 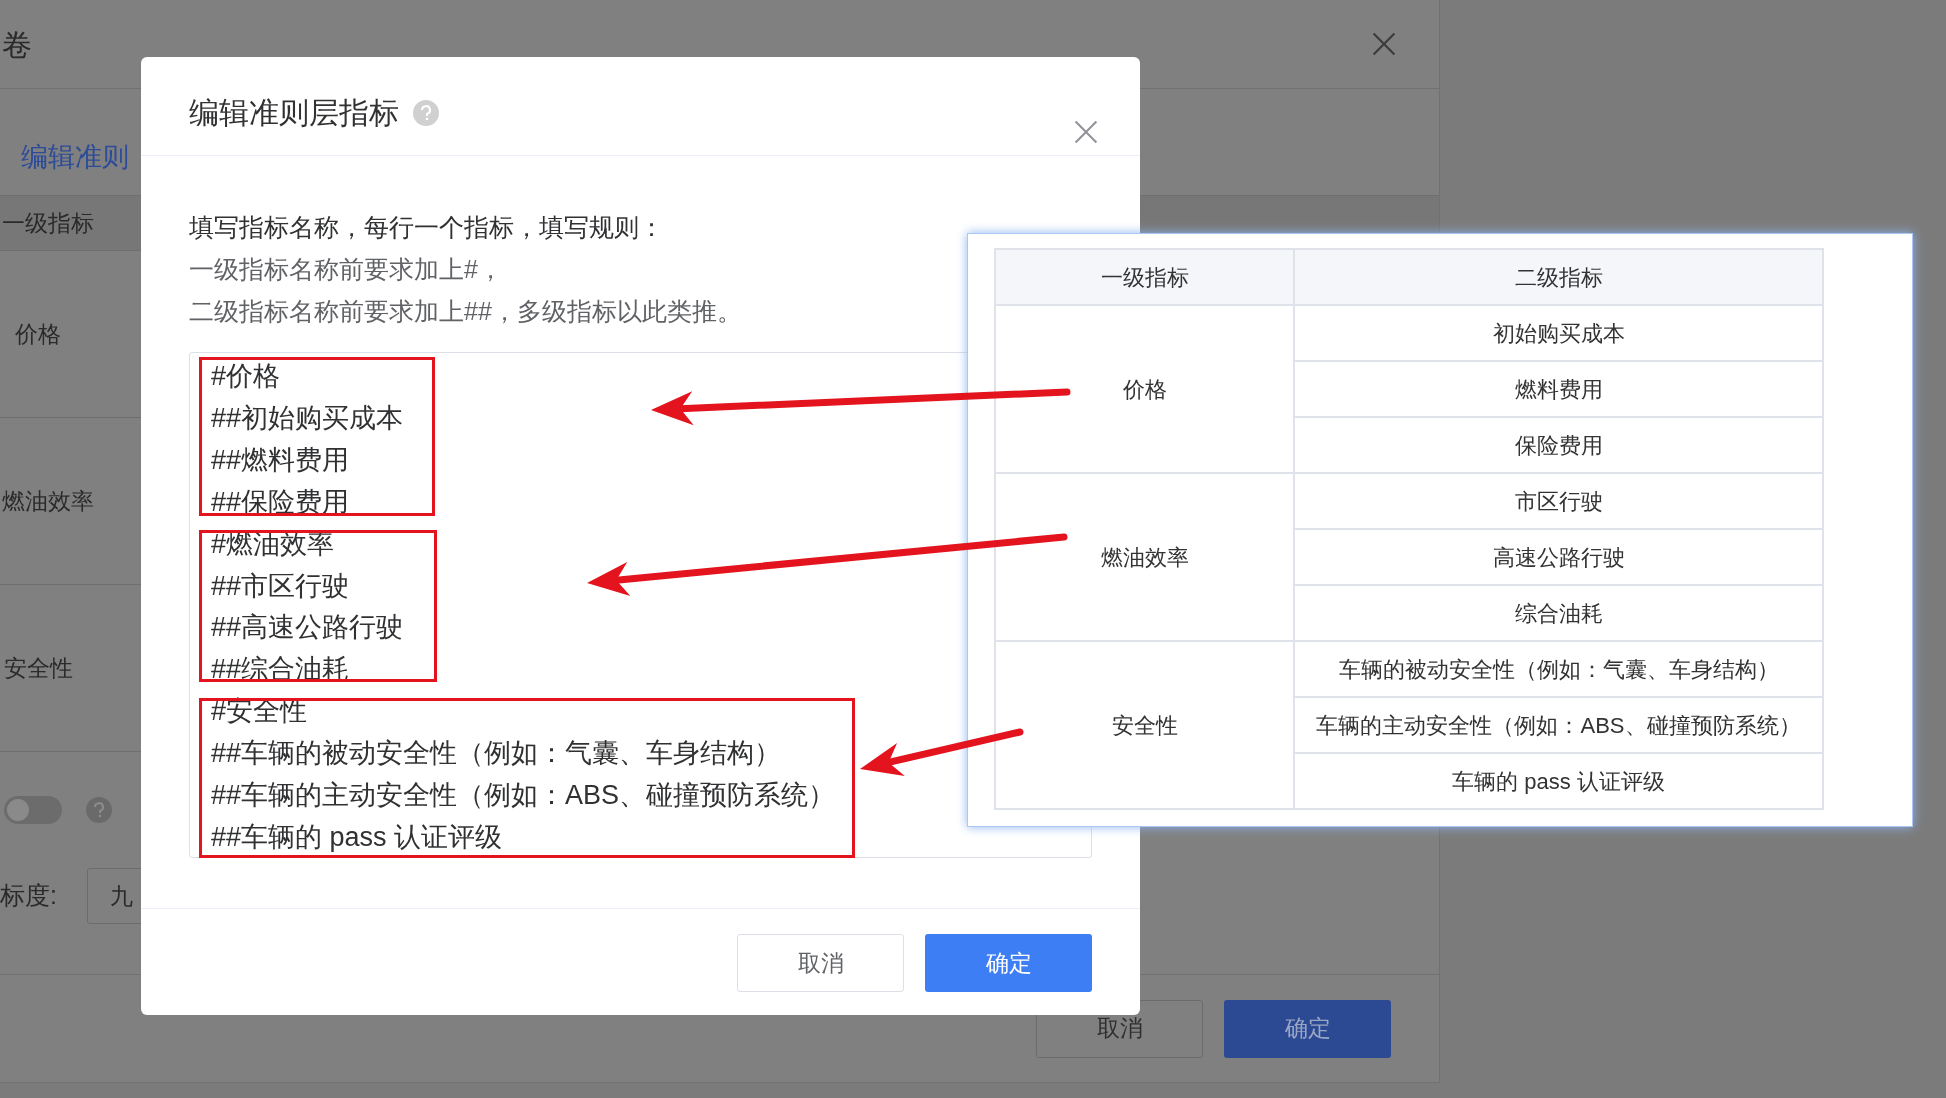 What do you see at coordinates (427, 227) in the screenshot?
I see `instruction-text: 填写指标名称，每行一个指标，填写规则：` at bounding box center [427, 227].